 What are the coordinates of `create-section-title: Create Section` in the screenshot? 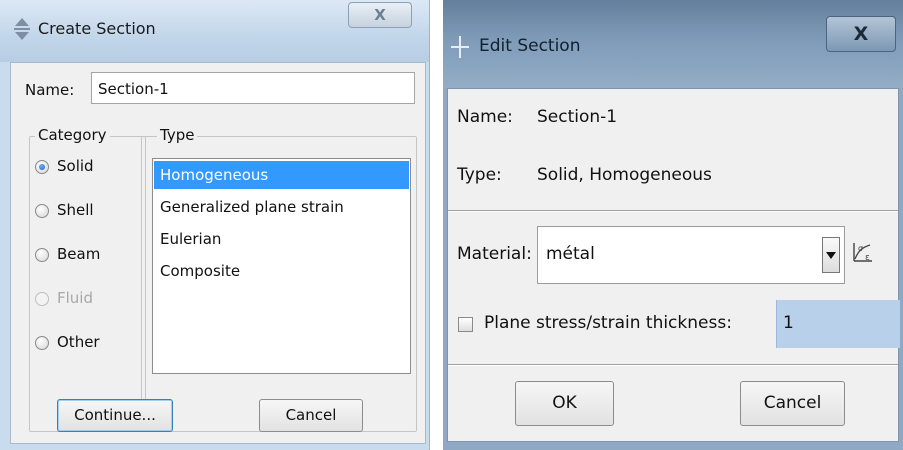 It's located at (97, 28).